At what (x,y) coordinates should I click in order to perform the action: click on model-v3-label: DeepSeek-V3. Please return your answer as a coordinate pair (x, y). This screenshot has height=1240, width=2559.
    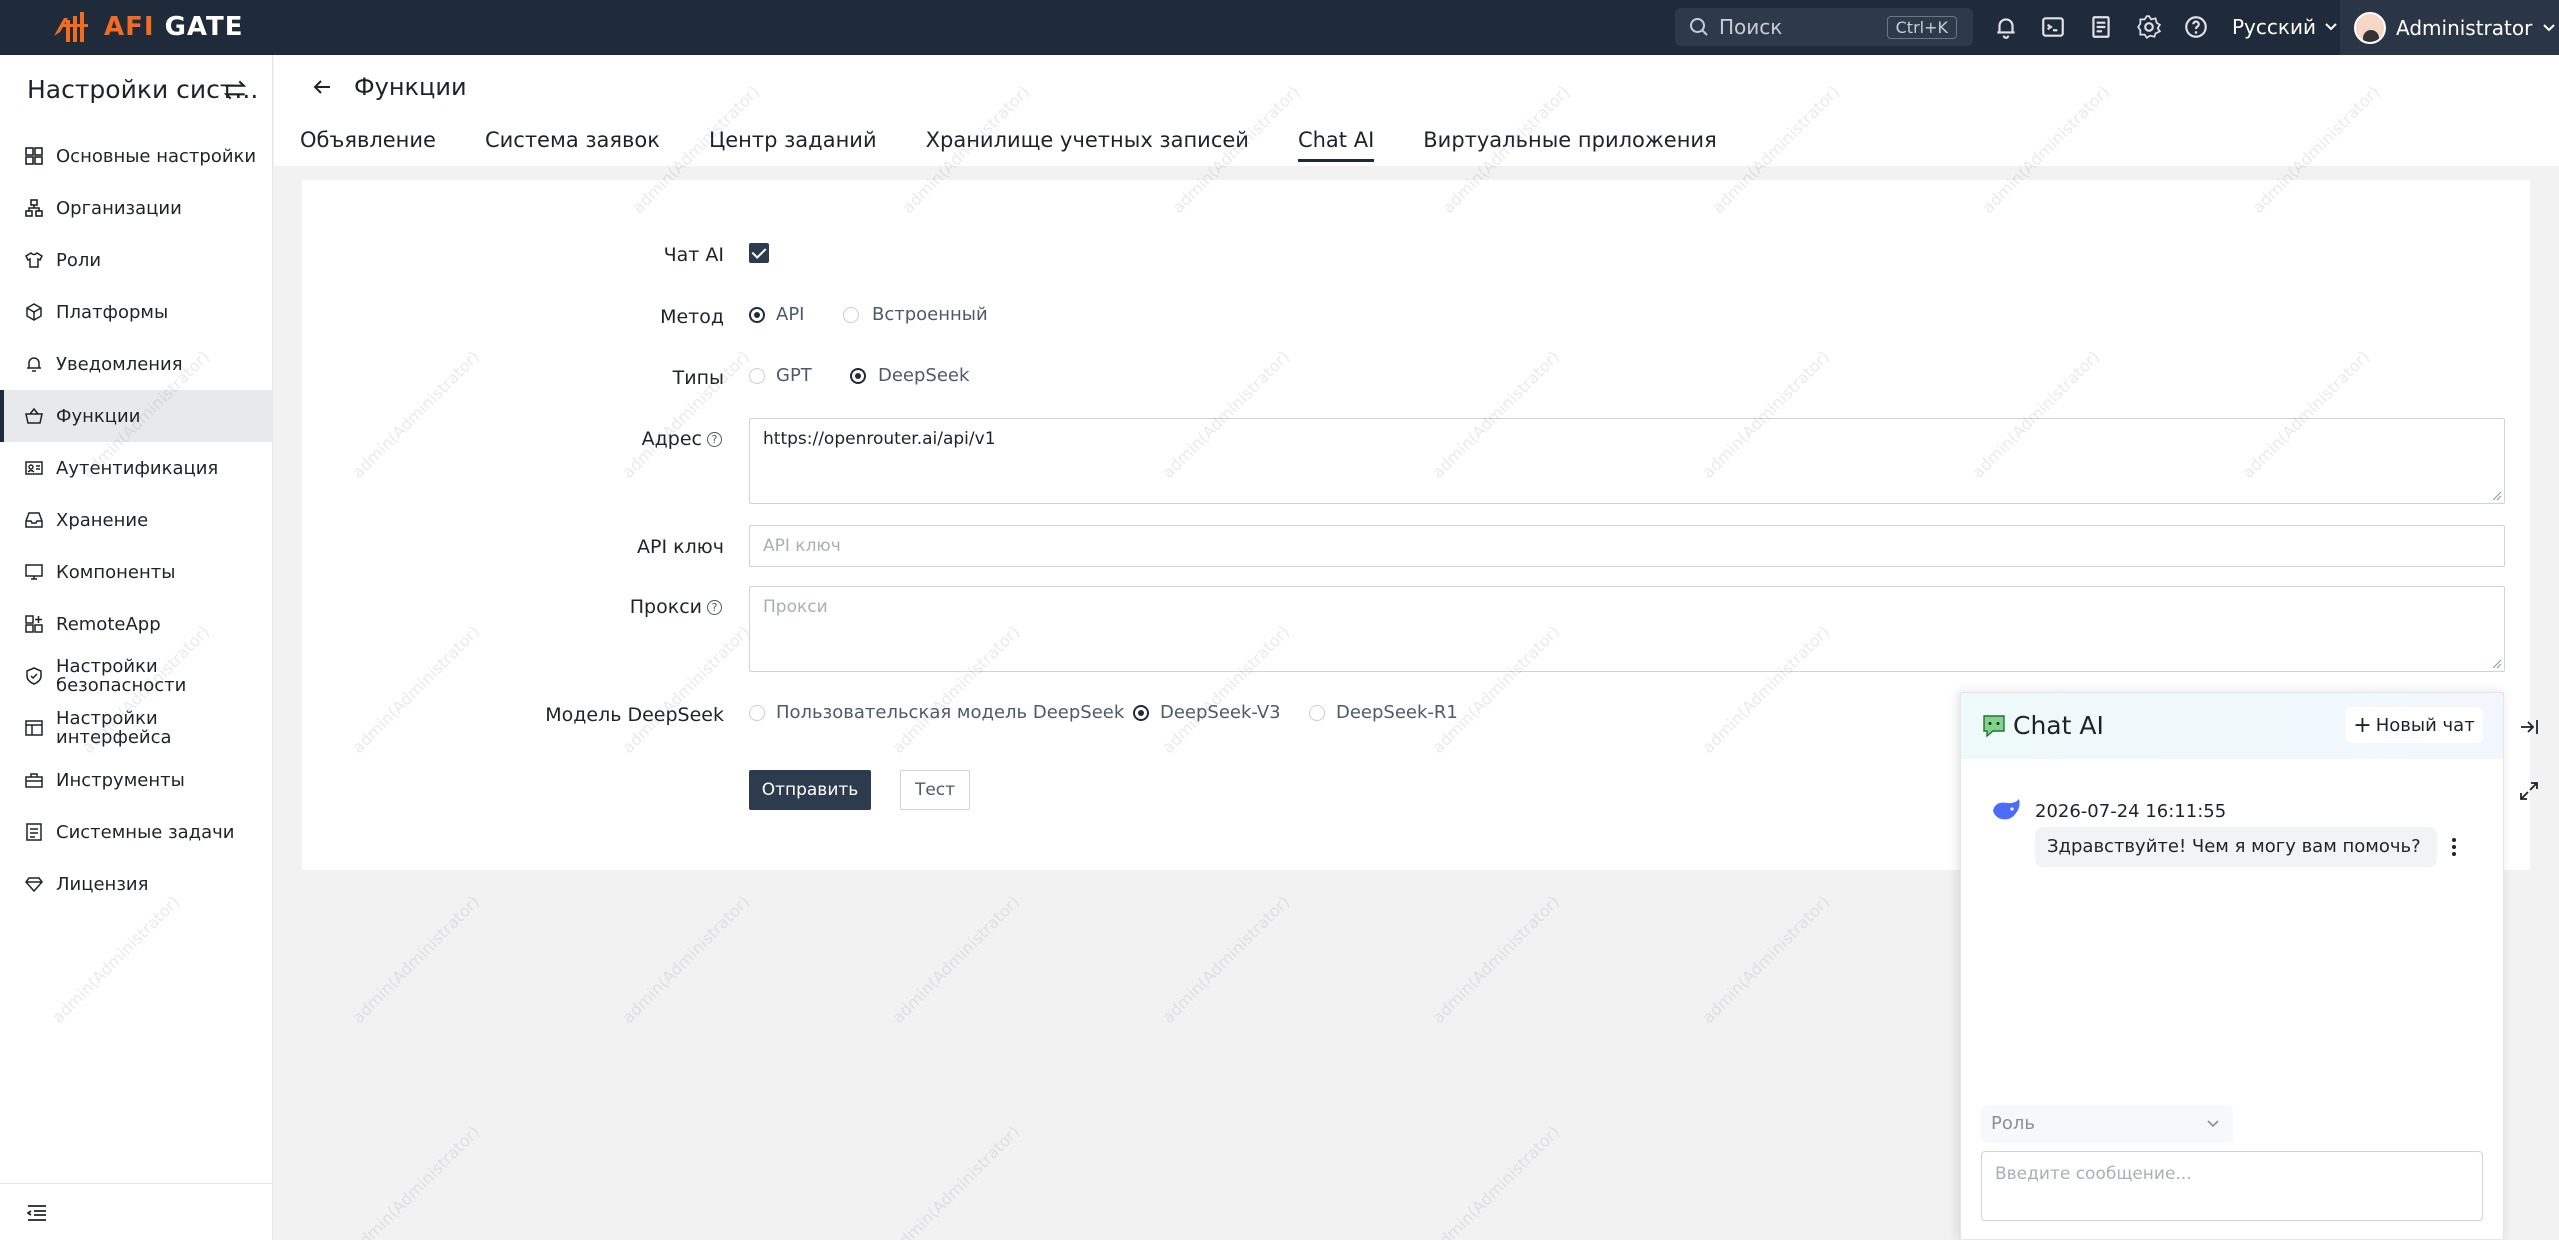
    Looking at the image, I should click on (1220, 712).